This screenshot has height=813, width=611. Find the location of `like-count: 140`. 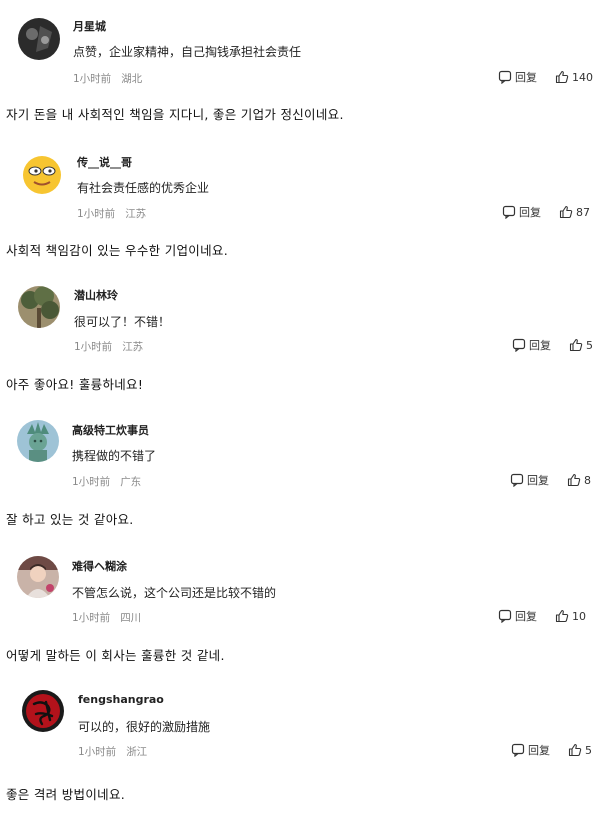

like-count: 140 is located at coordinates (582, 77).